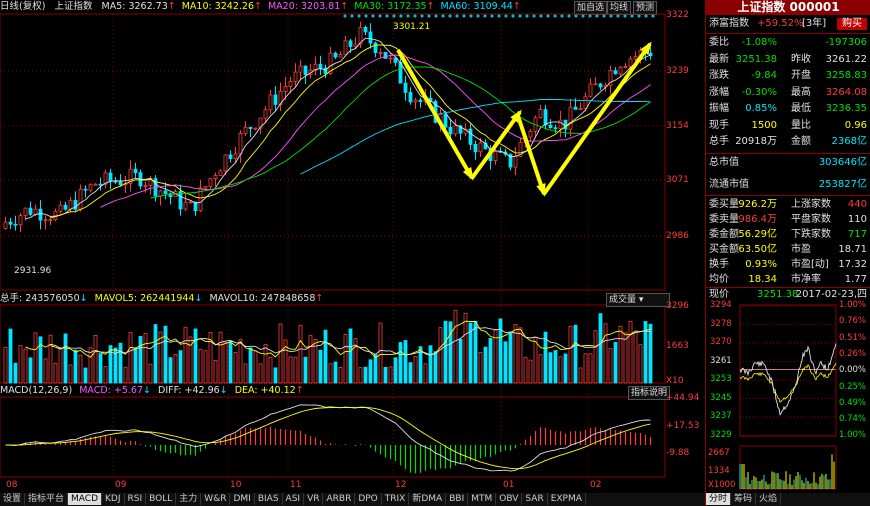 Image resolution: width=870 pixels, height=506 pixels. I want to click on quote-v2: 2368亿, so click(849, 141).